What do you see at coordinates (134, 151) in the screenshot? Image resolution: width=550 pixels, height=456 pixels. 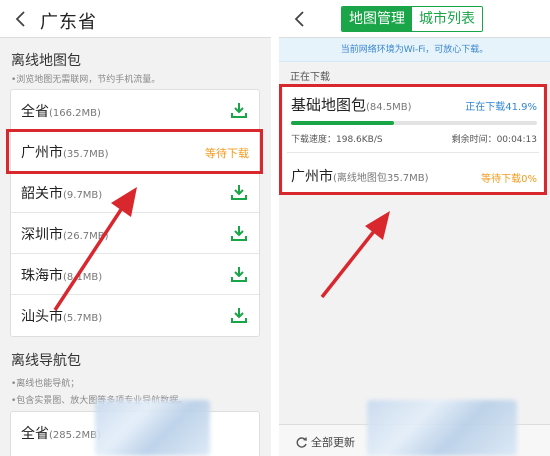 I see `guangzhou-highlight-box` at bounding box center [134, 151].